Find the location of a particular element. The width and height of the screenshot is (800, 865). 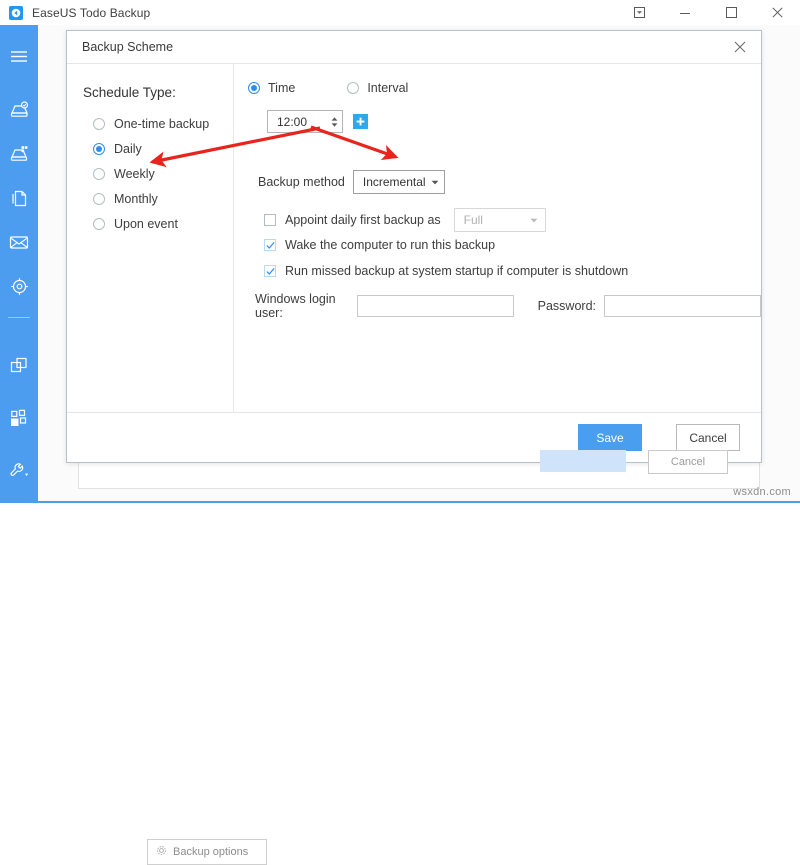

backup-method-label: Backup method is located at coordinates (301, 182).